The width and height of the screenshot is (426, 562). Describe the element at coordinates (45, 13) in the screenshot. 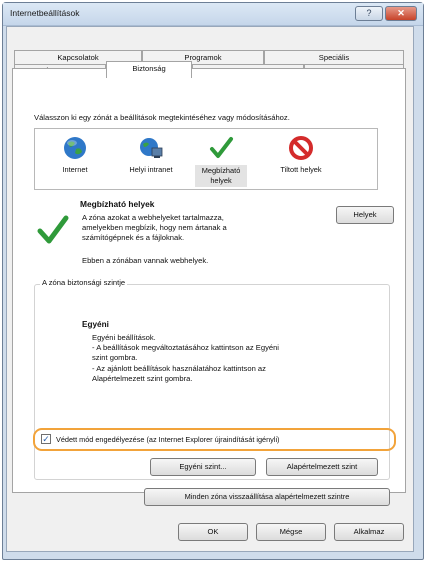

I see `window-title: Internetbeállítások` at that location.